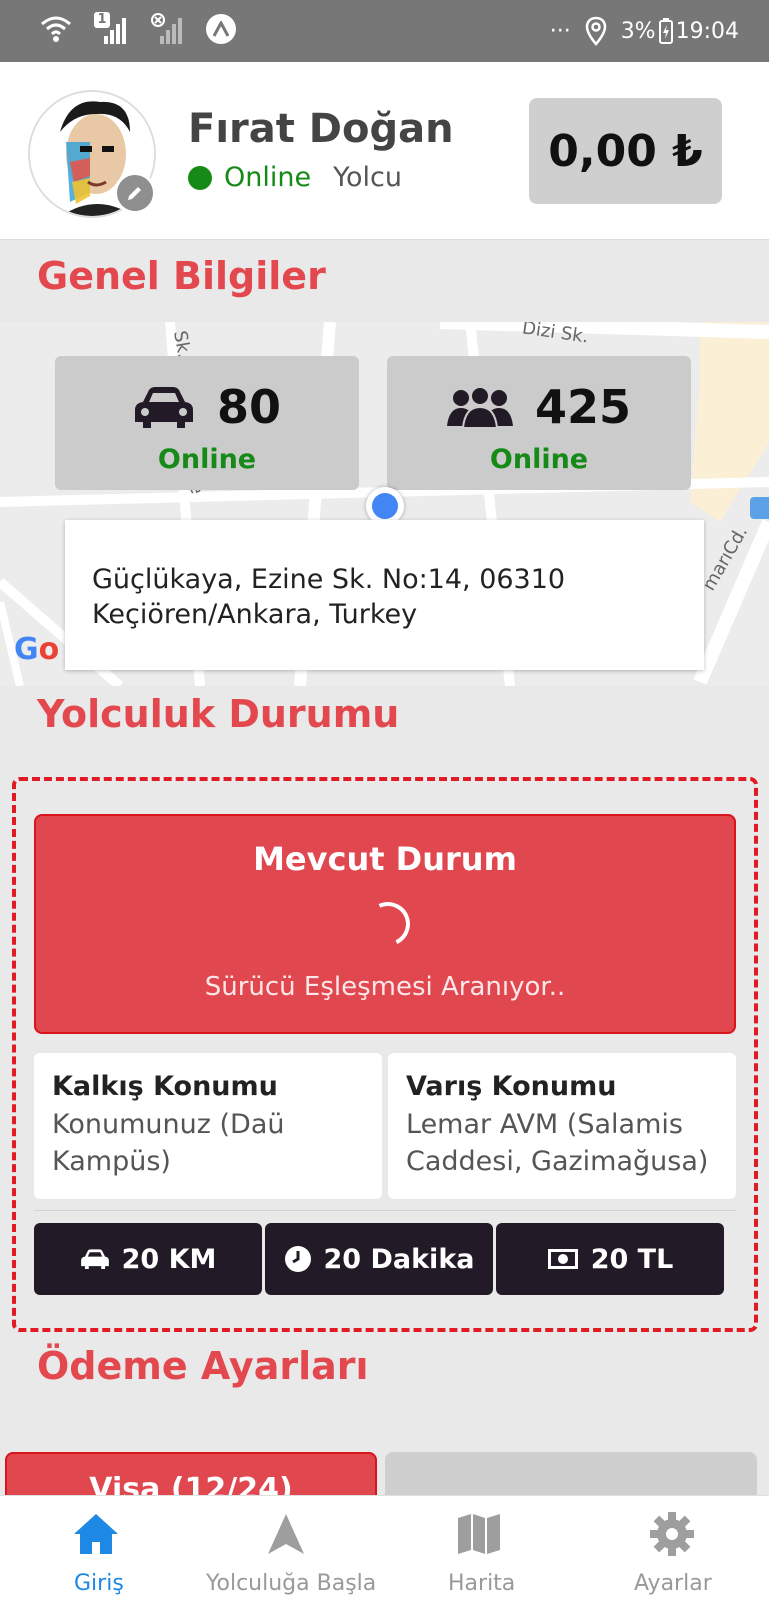 Image resolution: width=769 pixels, height=1600 pixels. What do you see at coordinates (384, 1547) in the screenshot?
I see `bottom-navigation: Giriş Yolculuğa Başla Harita Ayarlar` at bounding box center [384, 1547].